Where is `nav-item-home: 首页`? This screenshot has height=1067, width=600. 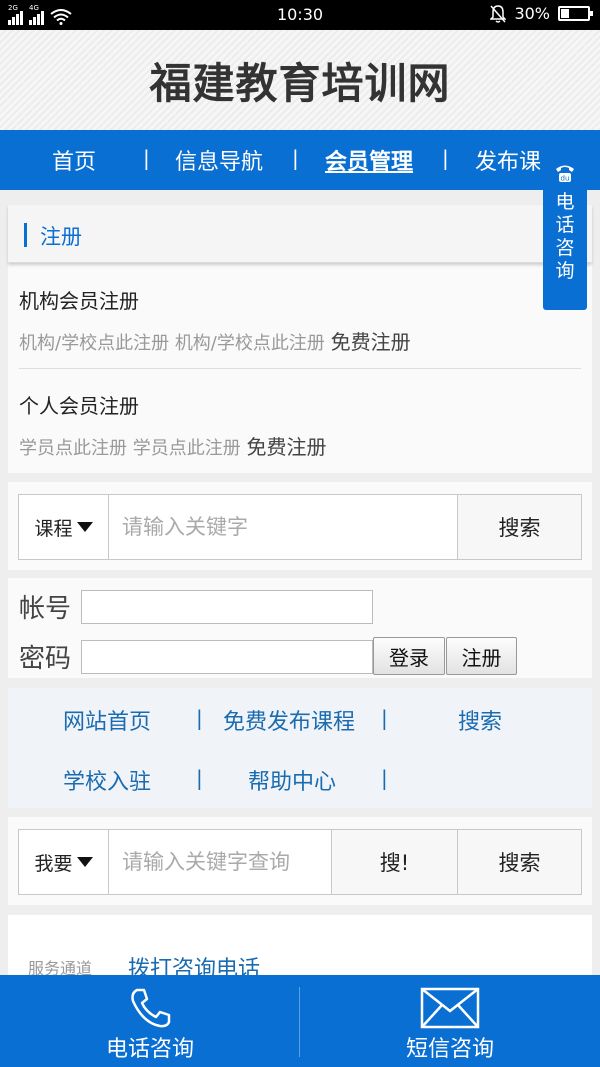
nav-item-home: 首页 is located at coordinates (74, 160).